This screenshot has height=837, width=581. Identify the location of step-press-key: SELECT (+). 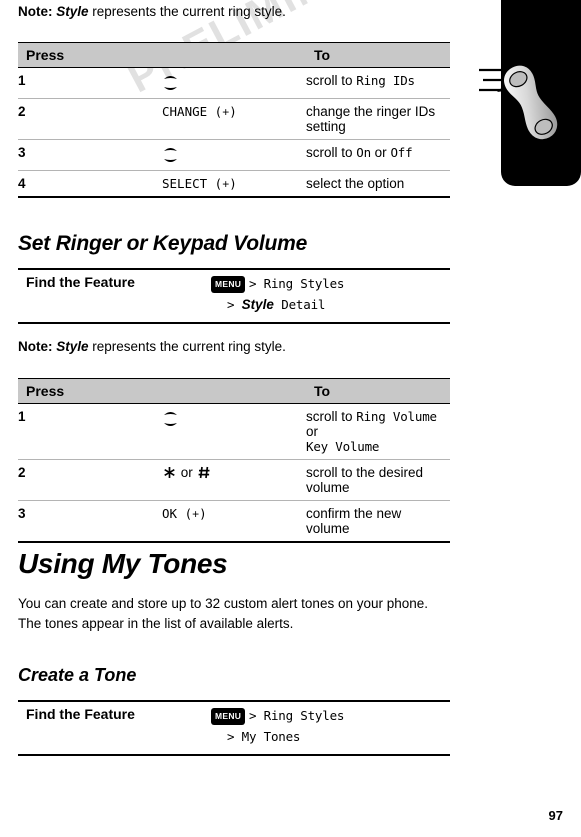
(234, 184).